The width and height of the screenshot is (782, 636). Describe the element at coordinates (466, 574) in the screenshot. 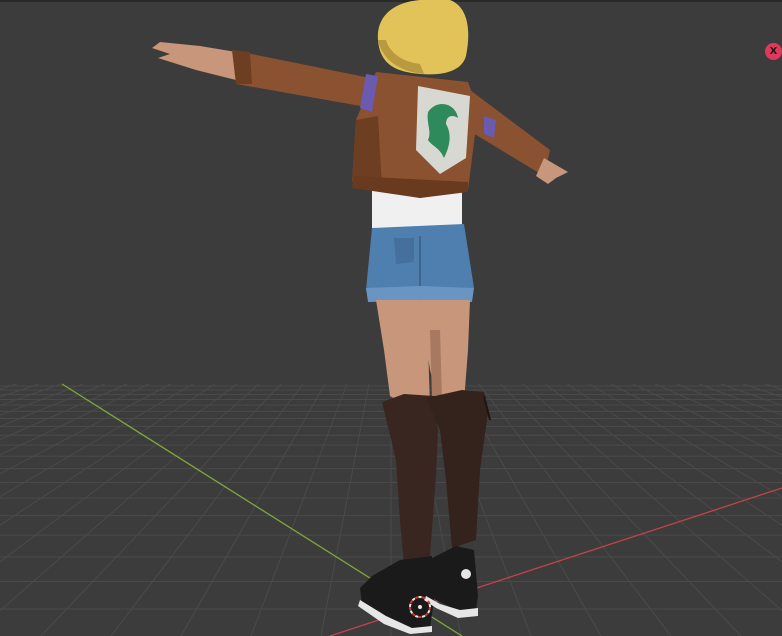

I see `sneaker-patch` at that location.